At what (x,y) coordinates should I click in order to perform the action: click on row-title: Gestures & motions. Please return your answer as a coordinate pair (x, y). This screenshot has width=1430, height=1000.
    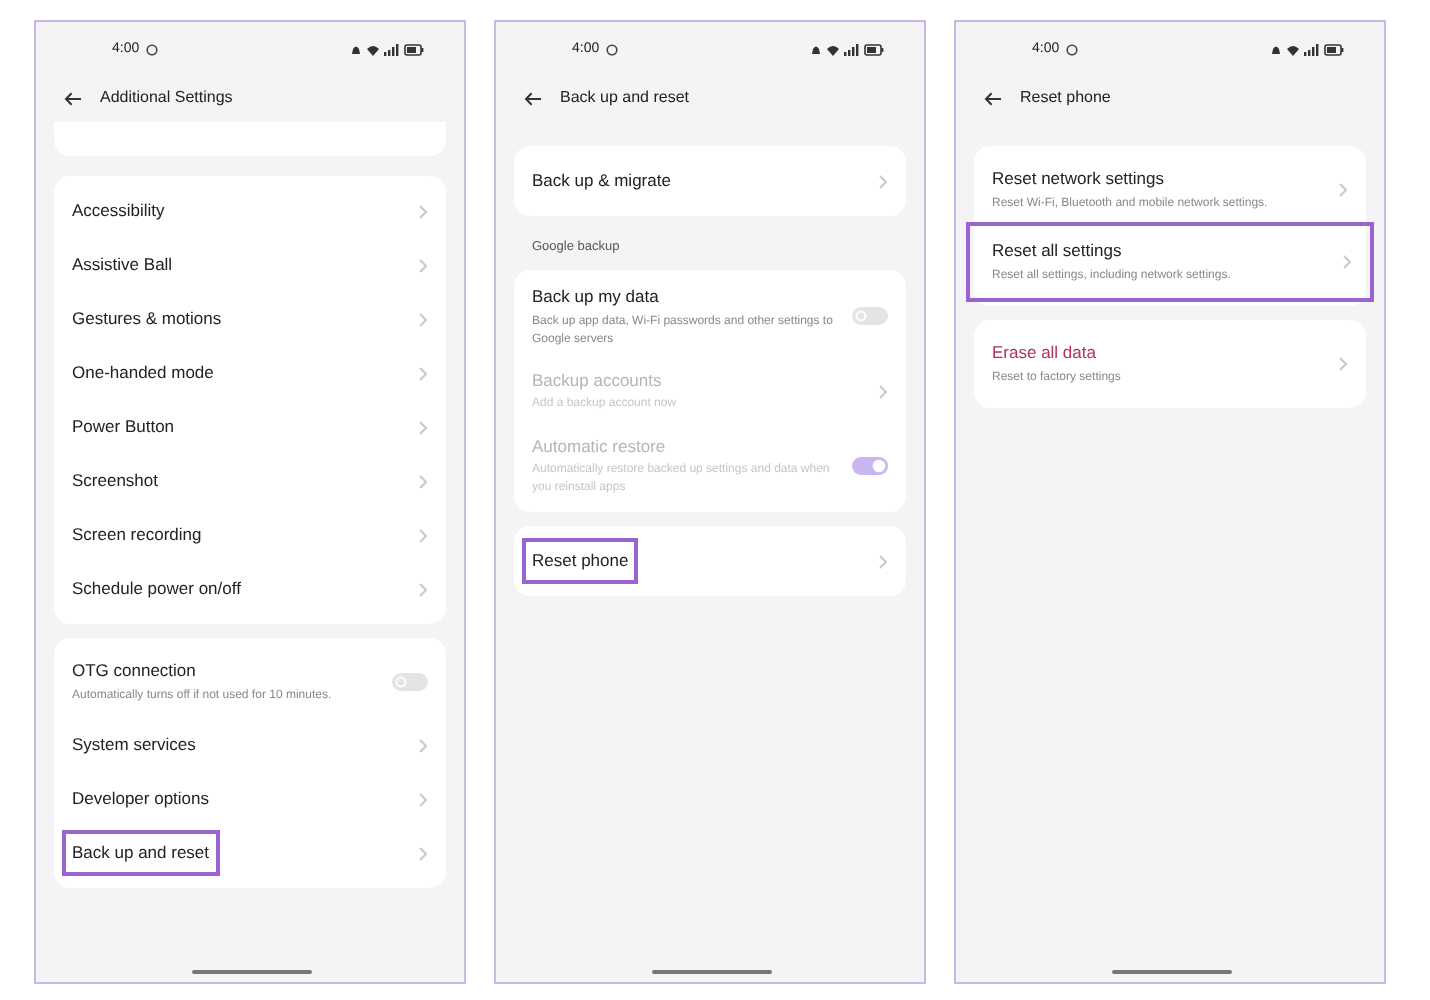
    Looking at the image, I should click on (147, 319).